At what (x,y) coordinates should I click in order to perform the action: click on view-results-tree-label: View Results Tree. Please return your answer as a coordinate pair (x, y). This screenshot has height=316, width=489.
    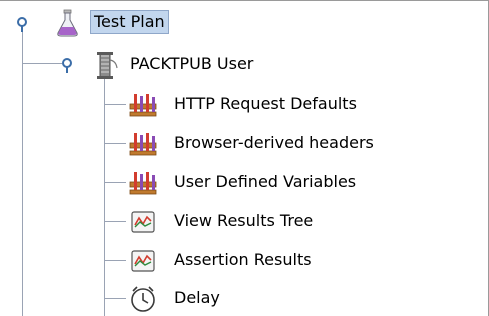
    Looking at the image, I should click on (243, 221).